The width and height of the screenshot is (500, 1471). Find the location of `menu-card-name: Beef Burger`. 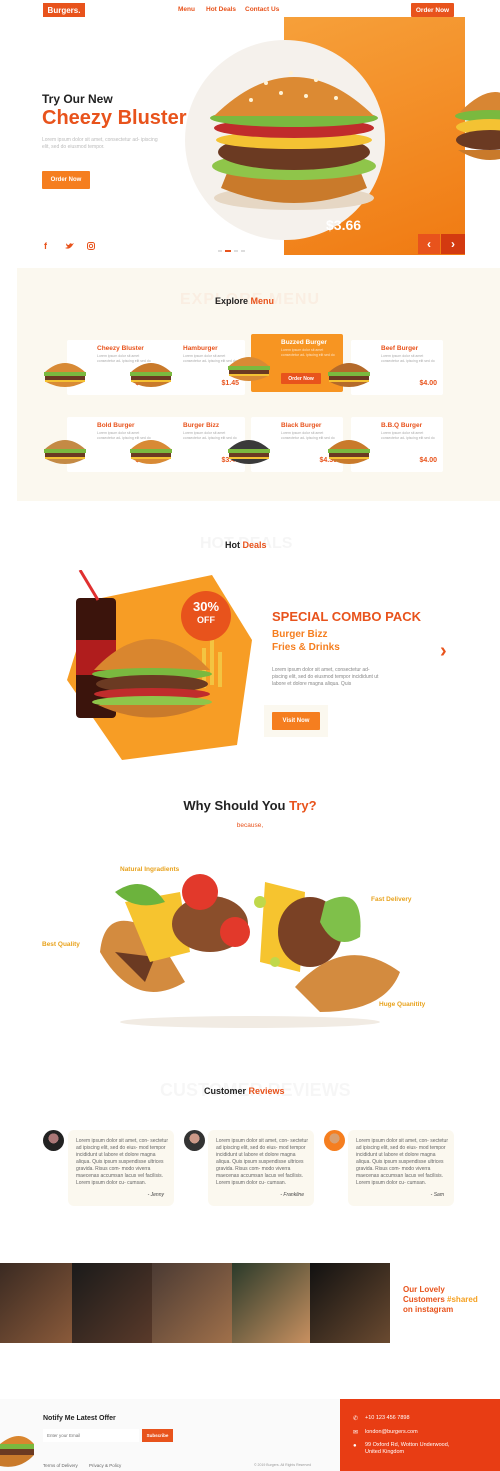

menu-card-name: Beef Burger is located at coordinates (400, 348).